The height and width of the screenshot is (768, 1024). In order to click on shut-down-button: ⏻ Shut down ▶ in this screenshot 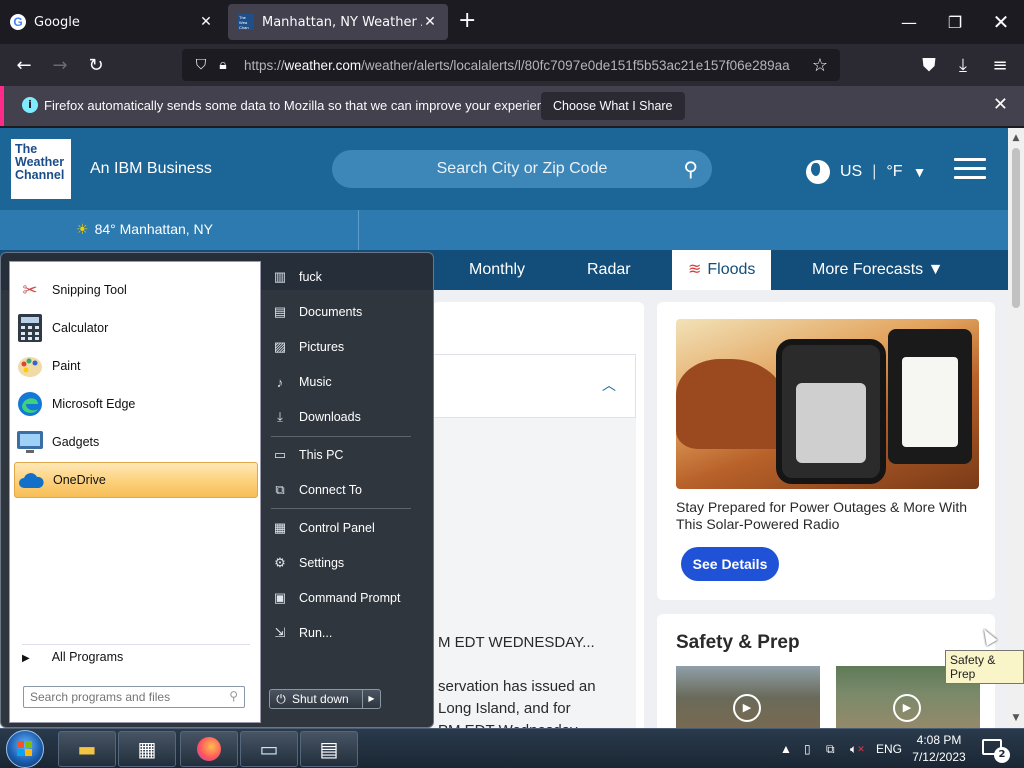, I will do `click(325, 699)`.